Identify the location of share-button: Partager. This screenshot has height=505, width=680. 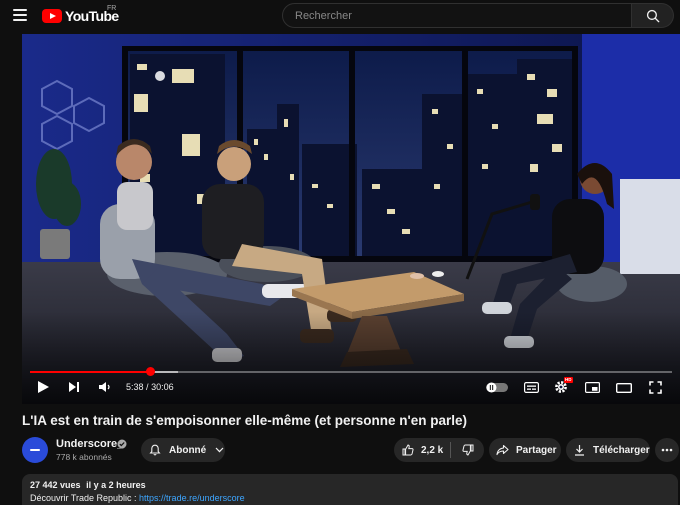
(525, 450).